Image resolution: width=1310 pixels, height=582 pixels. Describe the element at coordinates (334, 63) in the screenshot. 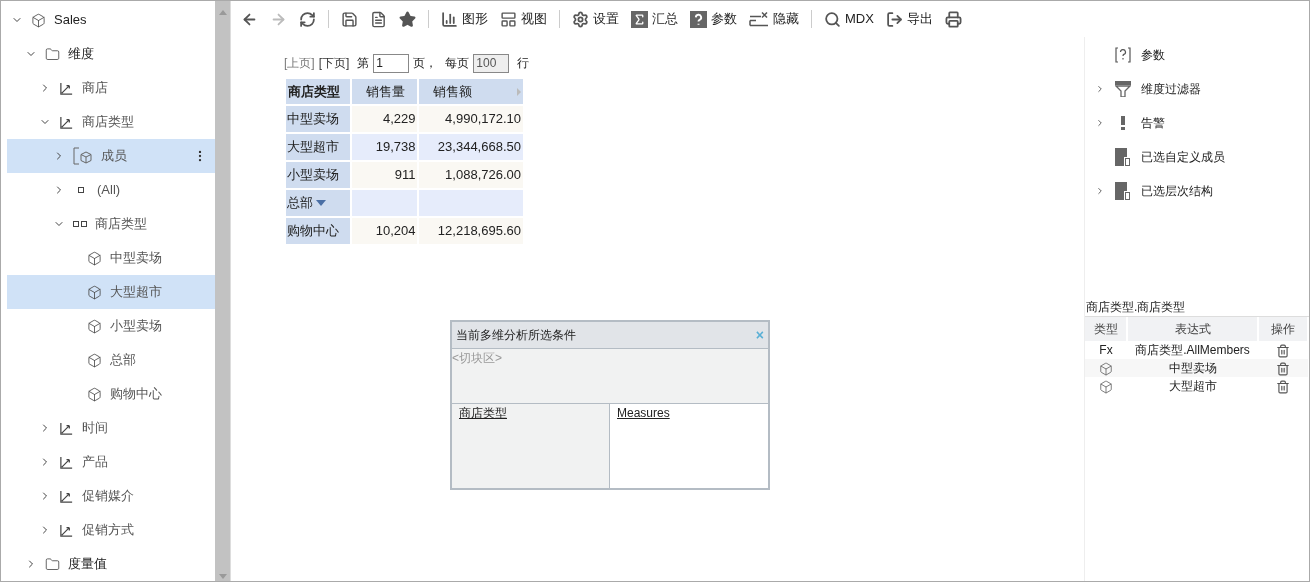

I see `next-page-link: [下页]` at that location.